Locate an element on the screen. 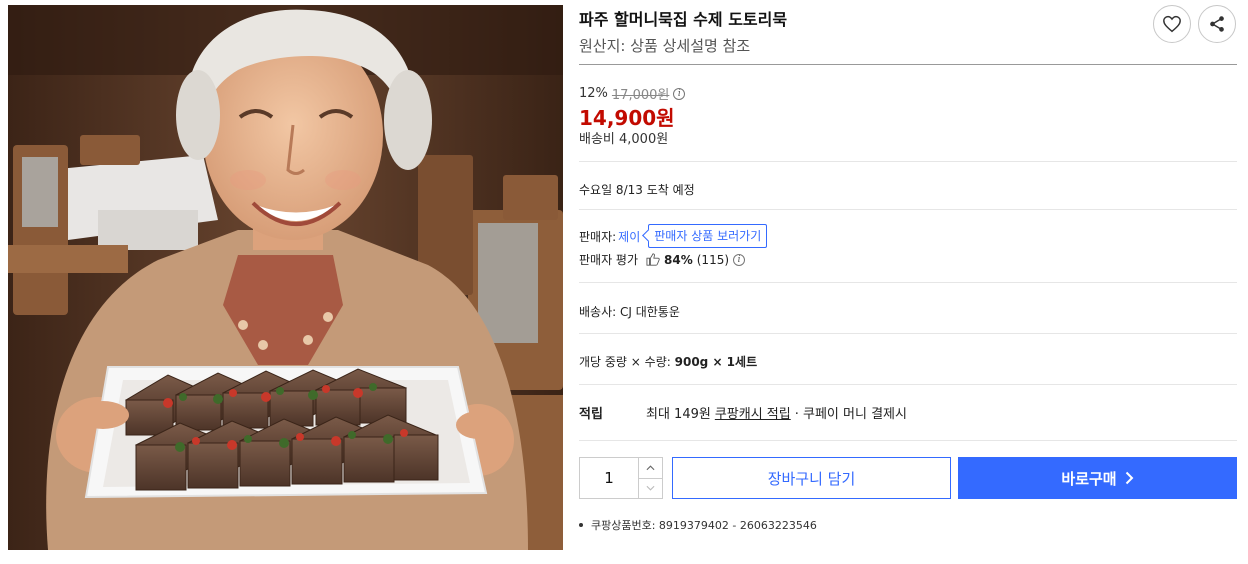 The width and height of the screenshot is (1248, 564). seller-name-link: 제이 is located at coordinates (629, 236).